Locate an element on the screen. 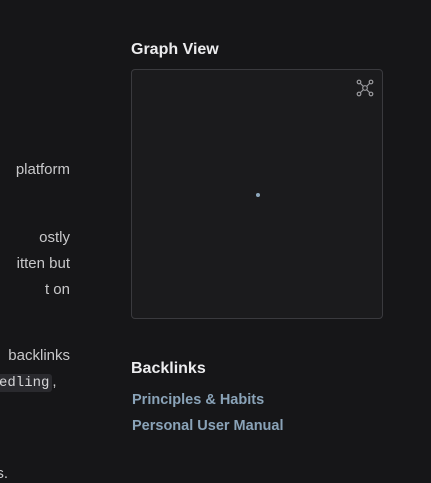 The image size is (431, 483). backlink-personal-user-manual: Personal User Manual is located at coordinates (208, 426).